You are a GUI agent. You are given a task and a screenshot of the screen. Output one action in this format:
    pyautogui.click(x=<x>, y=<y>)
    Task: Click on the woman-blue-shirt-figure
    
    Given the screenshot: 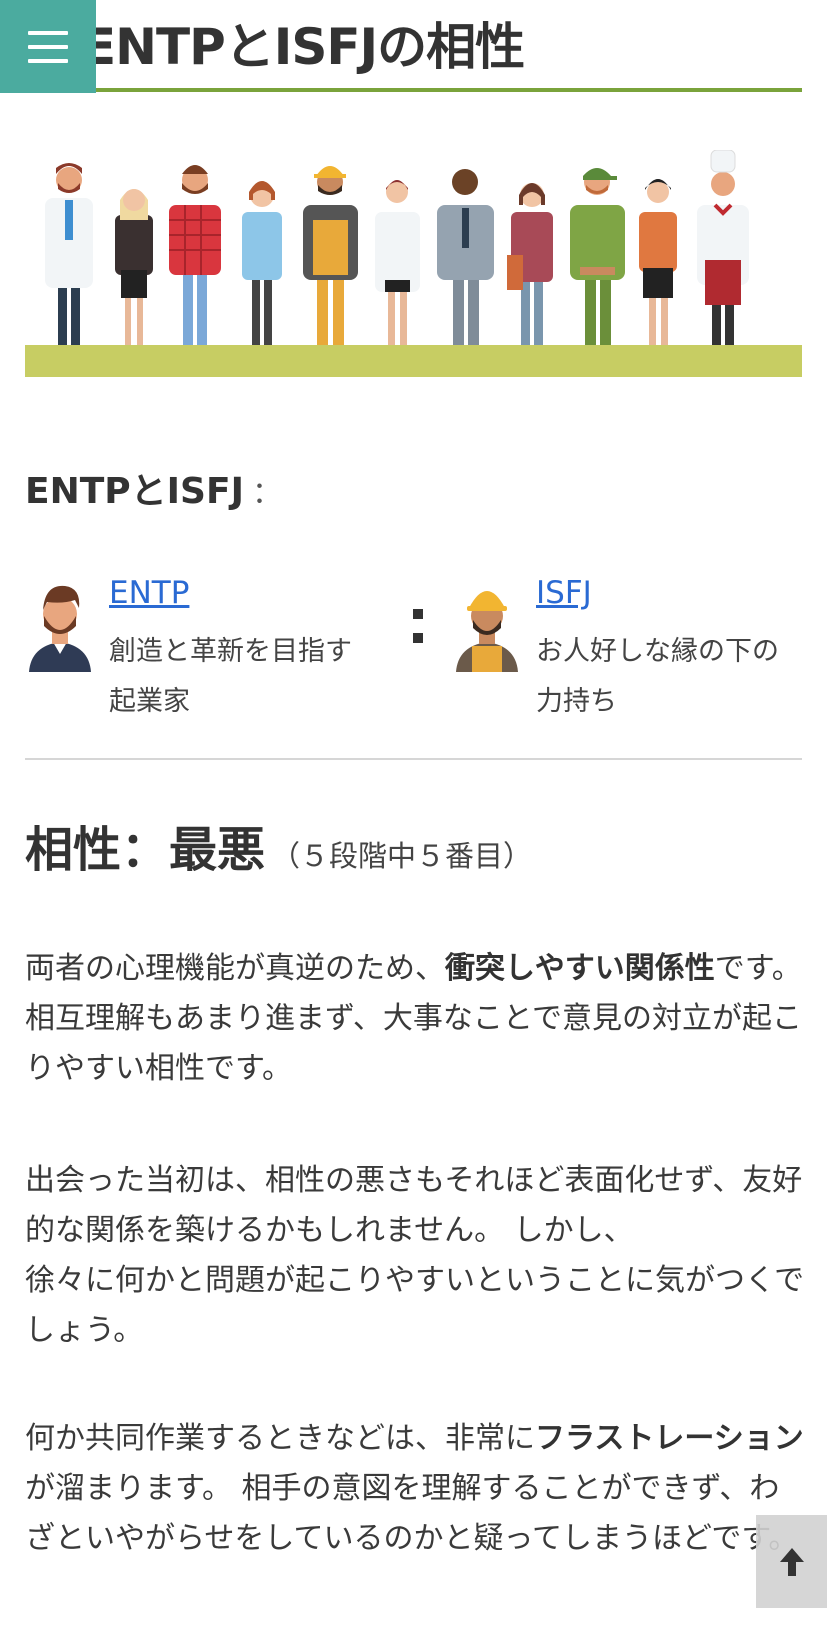 What is the action you would take?
    pyautogui.click(x=262, y=263)
    